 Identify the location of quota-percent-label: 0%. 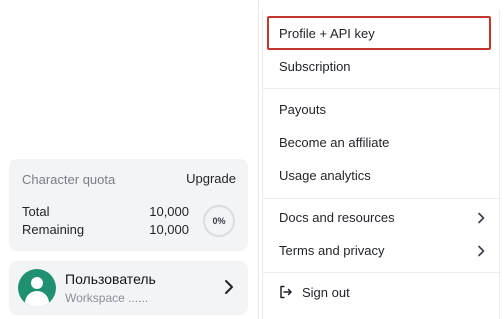
(219, 221).